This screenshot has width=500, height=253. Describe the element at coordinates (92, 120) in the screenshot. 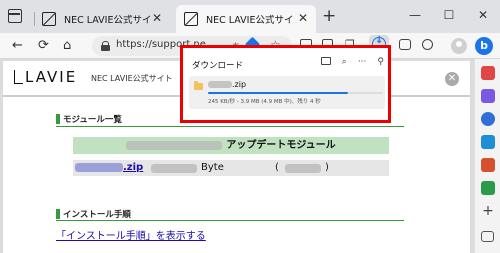

I see `module-list-header-text: モジュール一覧` at that location.